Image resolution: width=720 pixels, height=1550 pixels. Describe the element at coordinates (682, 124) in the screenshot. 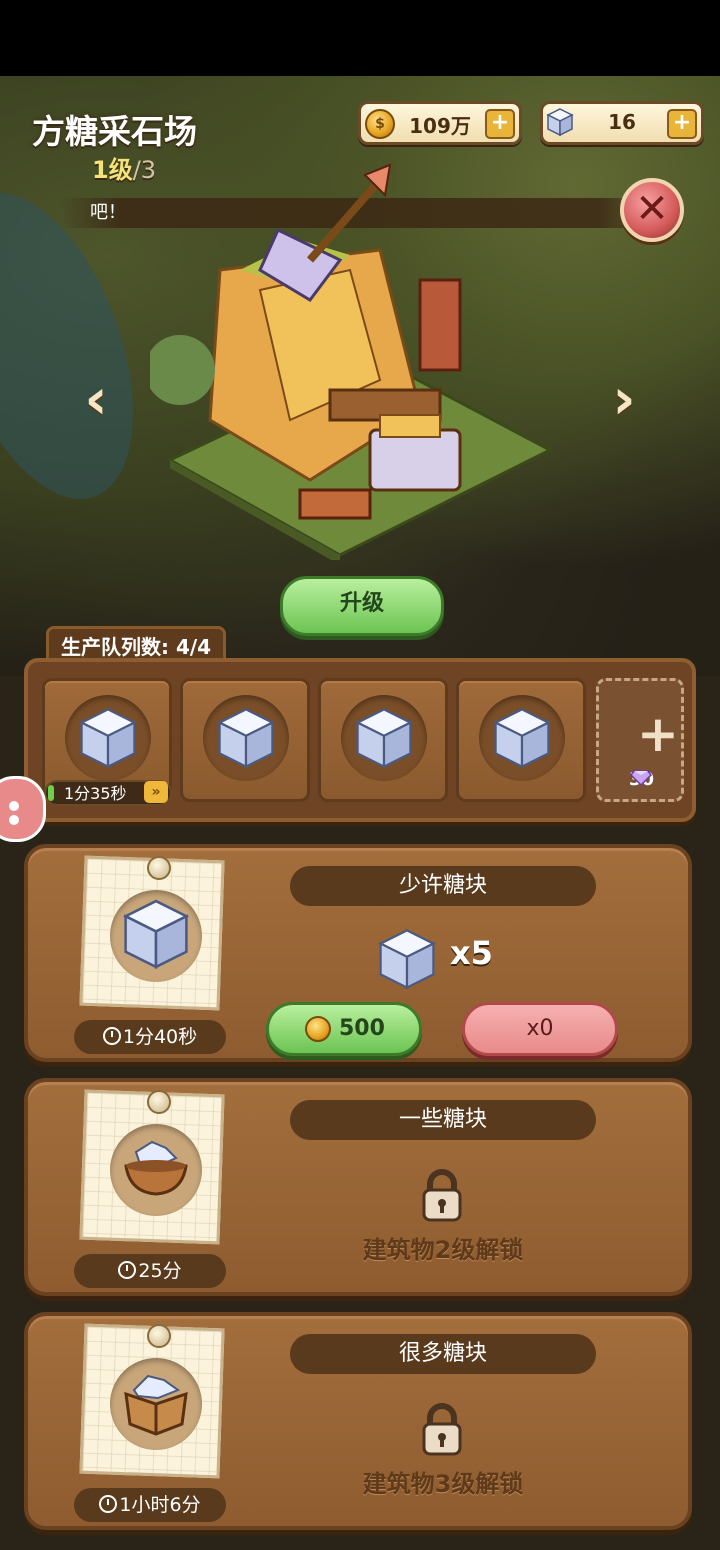

I see `add-sugar-button: +` at that location.